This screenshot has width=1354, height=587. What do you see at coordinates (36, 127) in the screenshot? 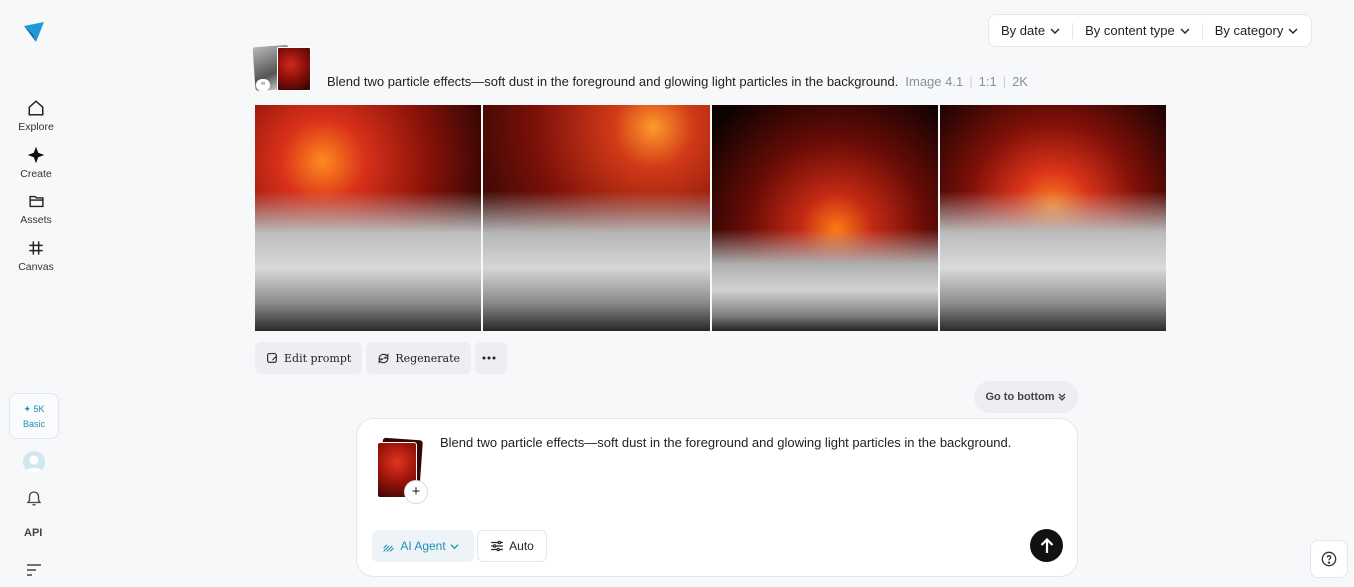
I see `sidebar-item-label: Explore` at bounding box center [36, 127].